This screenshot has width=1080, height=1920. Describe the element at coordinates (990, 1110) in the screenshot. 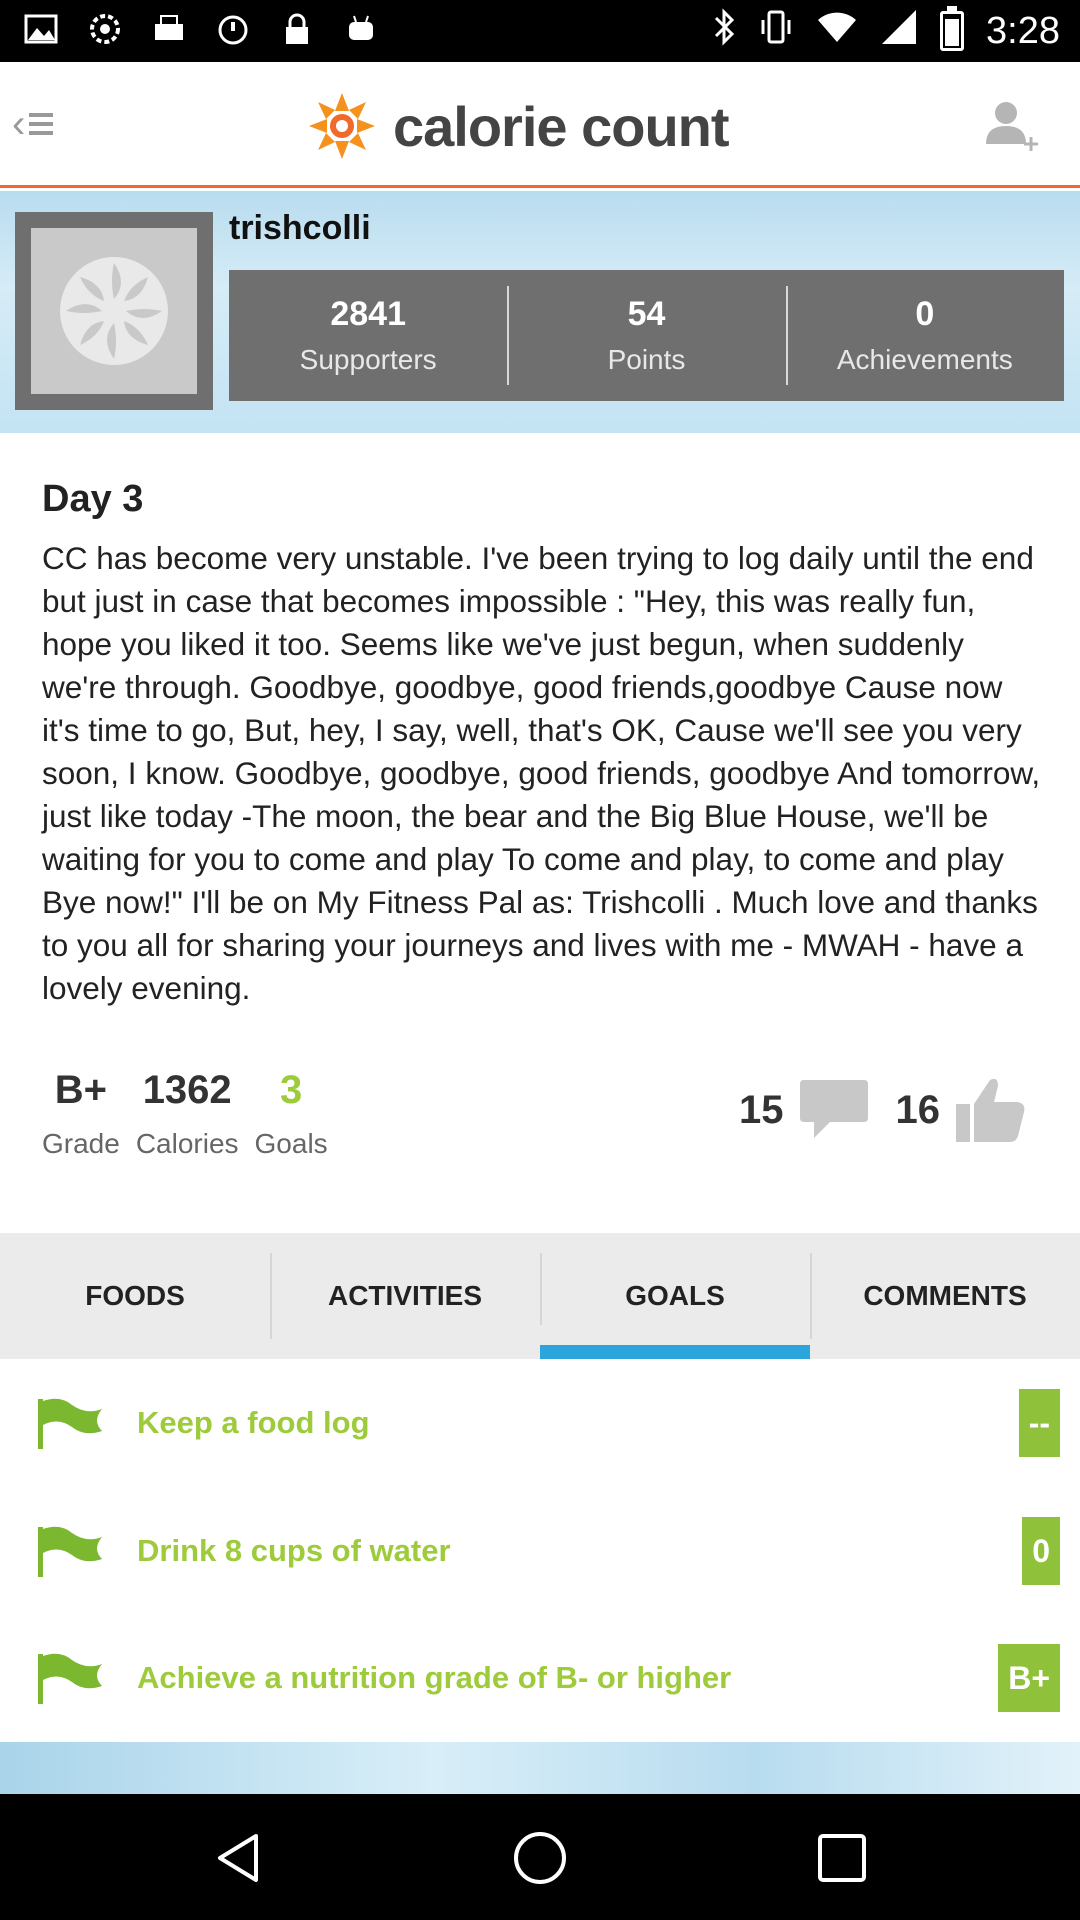

I see `thumbs-up-icon` at that location.